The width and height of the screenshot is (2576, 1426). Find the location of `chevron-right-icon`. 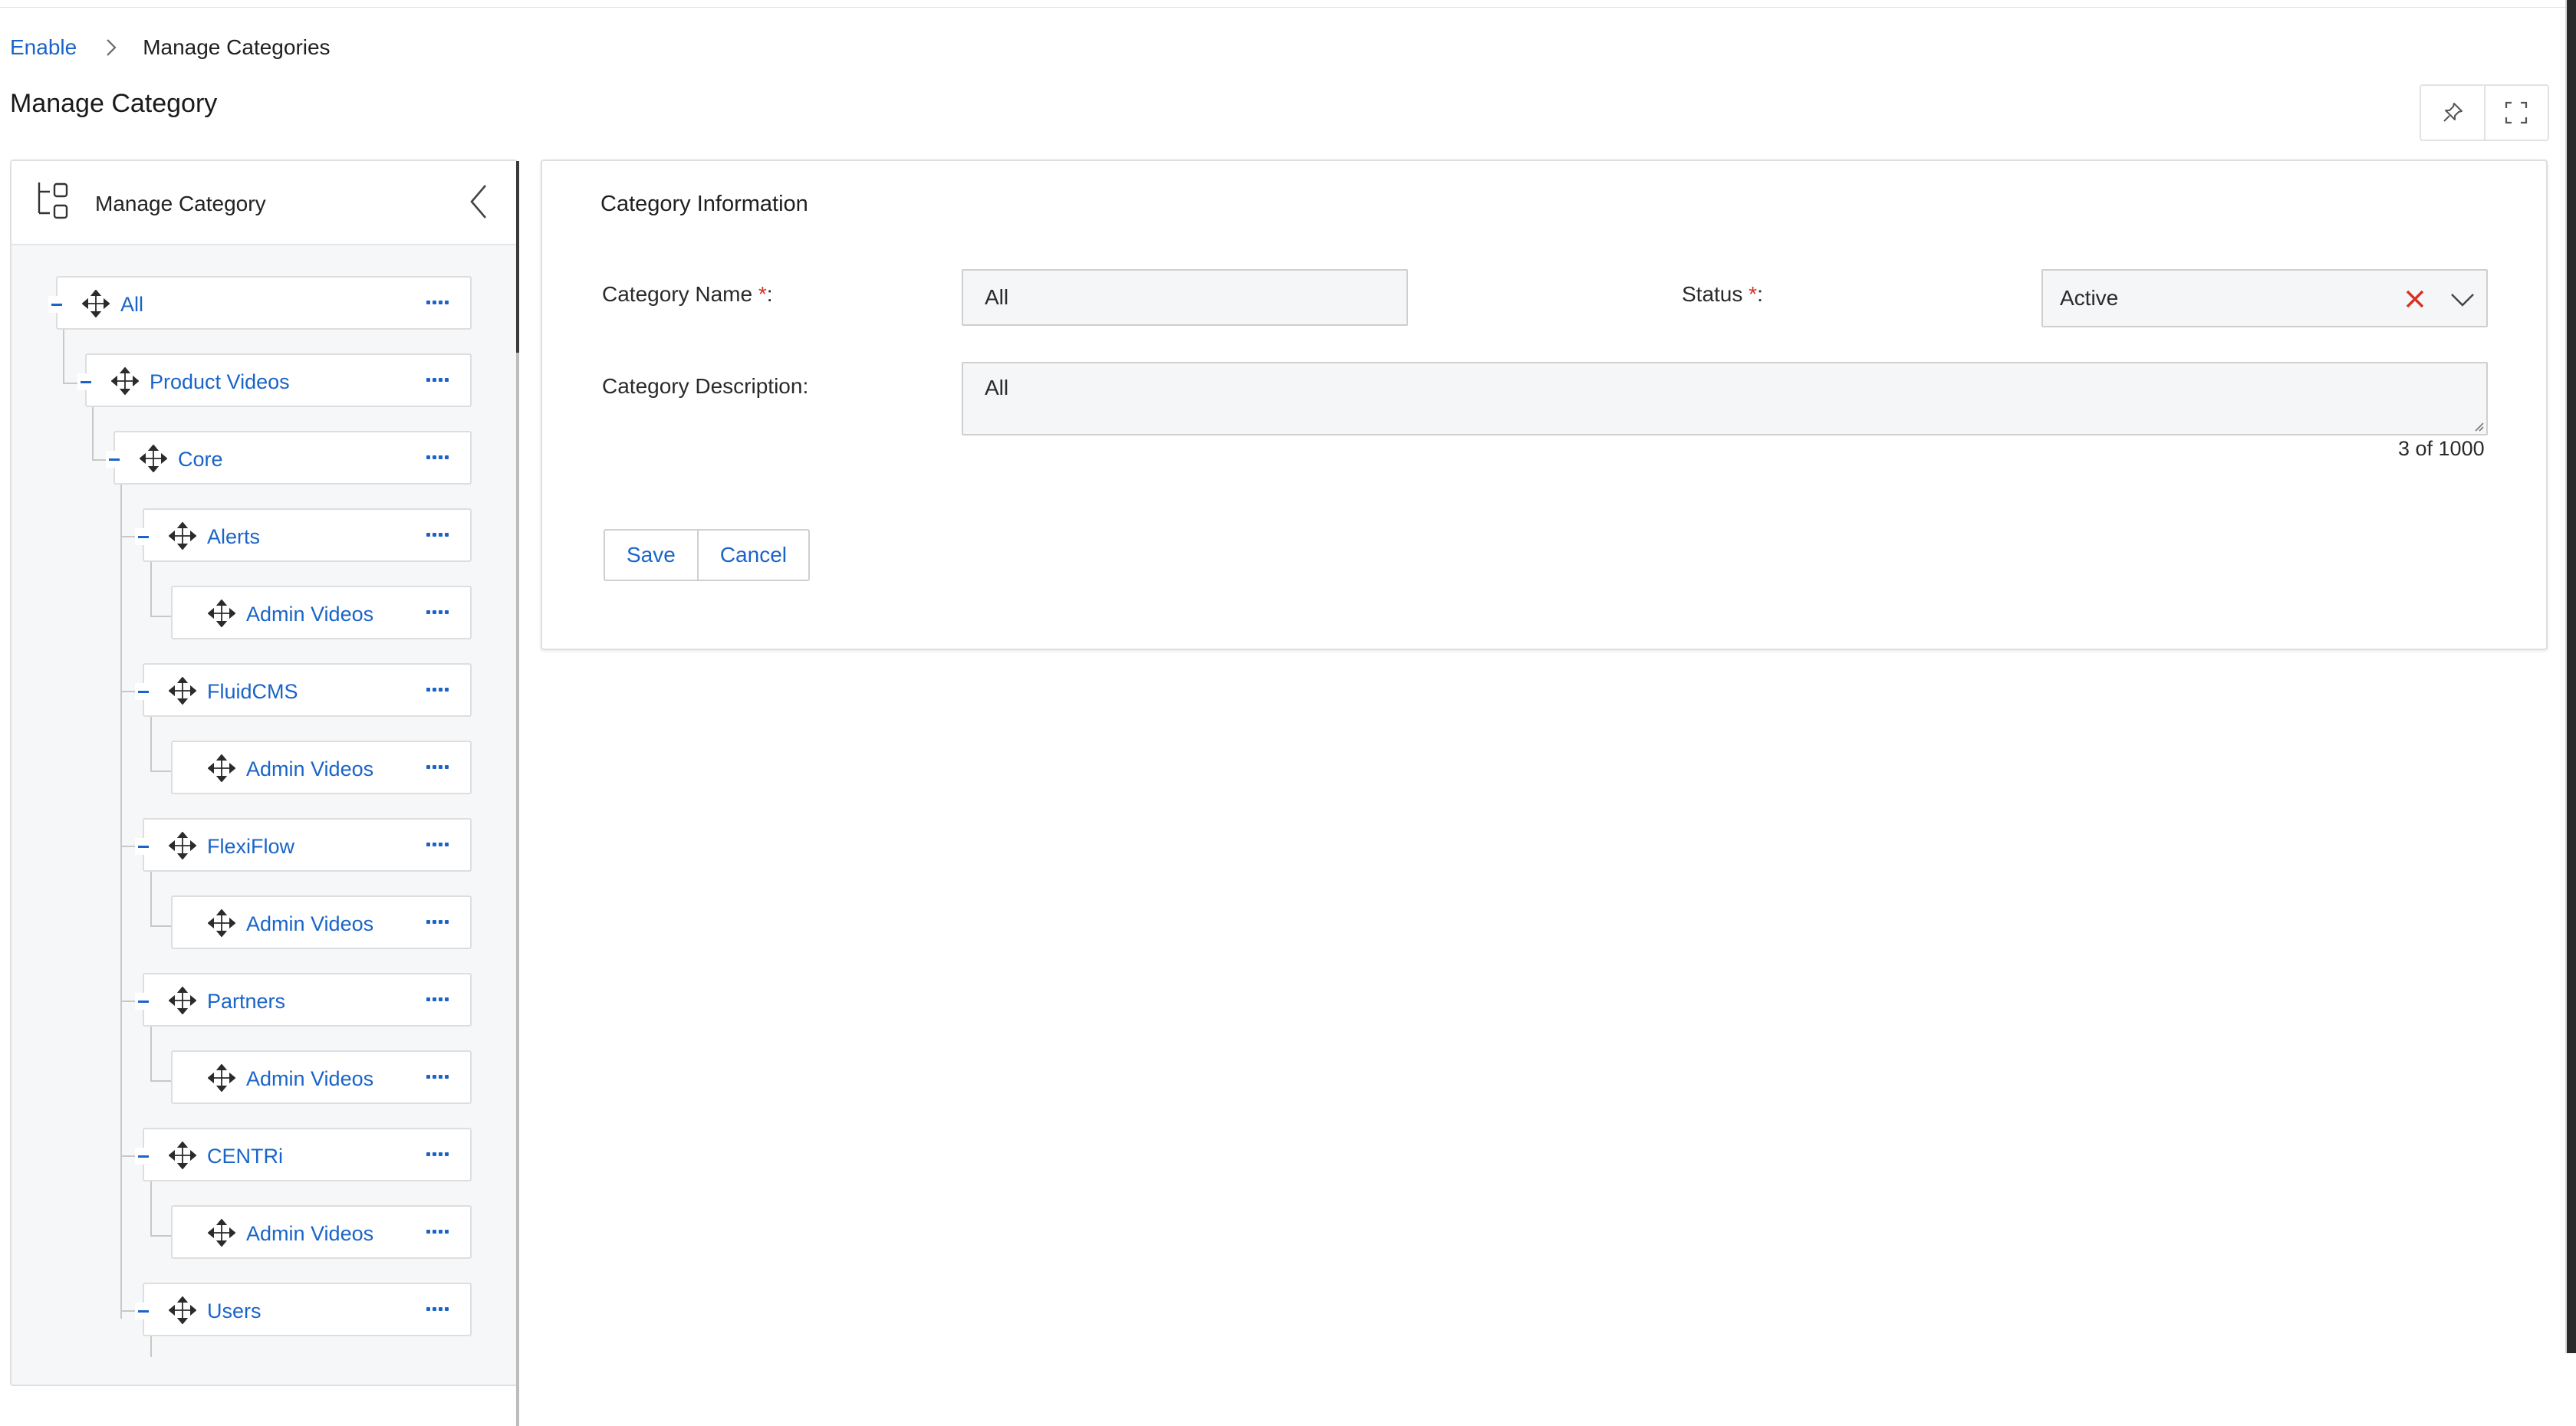

chevron-right-icon is located at coordinates (112, 48).